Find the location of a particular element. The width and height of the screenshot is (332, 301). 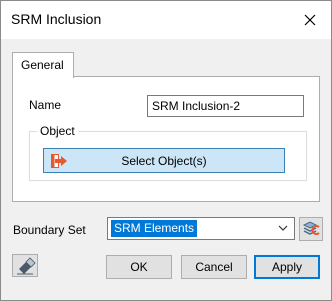

boundary-set-dropdown: SRM Elements is located at coordinates (201, 228).